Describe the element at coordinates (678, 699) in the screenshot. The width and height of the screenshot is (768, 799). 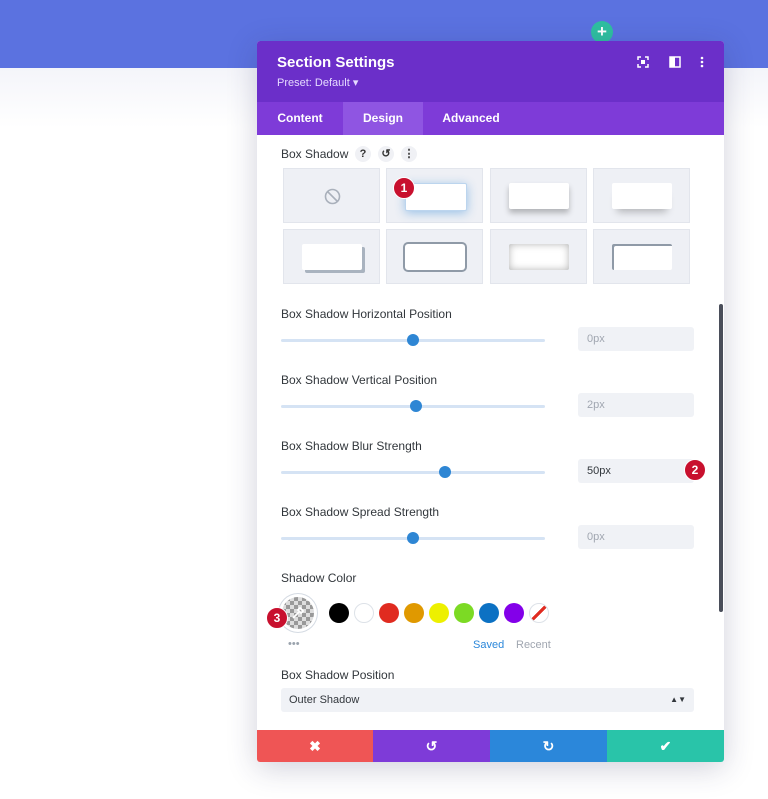
I see `select-arrows-icon: ▲▼` at that location.